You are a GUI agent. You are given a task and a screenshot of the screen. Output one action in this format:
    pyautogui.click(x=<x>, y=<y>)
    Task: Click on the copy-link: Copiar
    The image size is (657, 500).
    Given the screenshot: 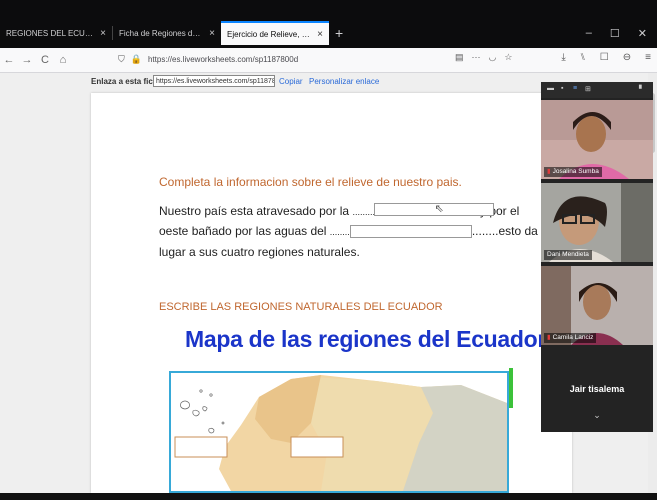 What is the action you would take?
    pyautogui.click(x=291, y=81)
    